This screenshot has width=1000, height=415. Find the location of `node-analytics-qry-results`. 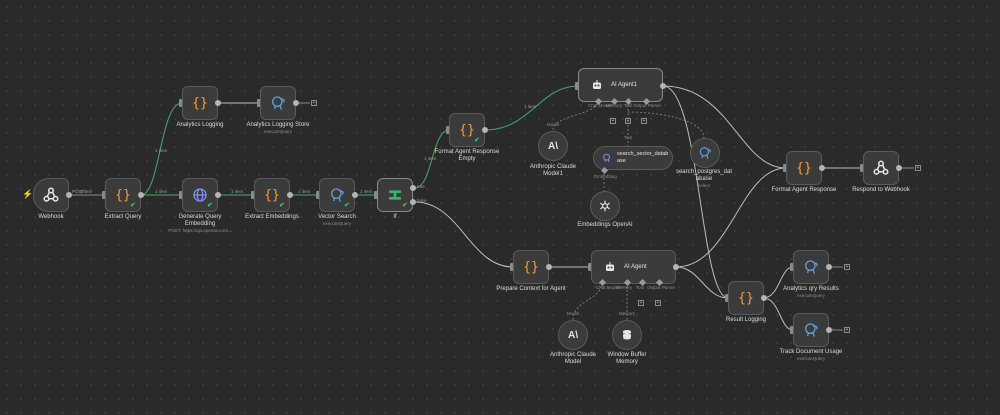

node-analytics-qry-results is located at coordinates (811, 267).